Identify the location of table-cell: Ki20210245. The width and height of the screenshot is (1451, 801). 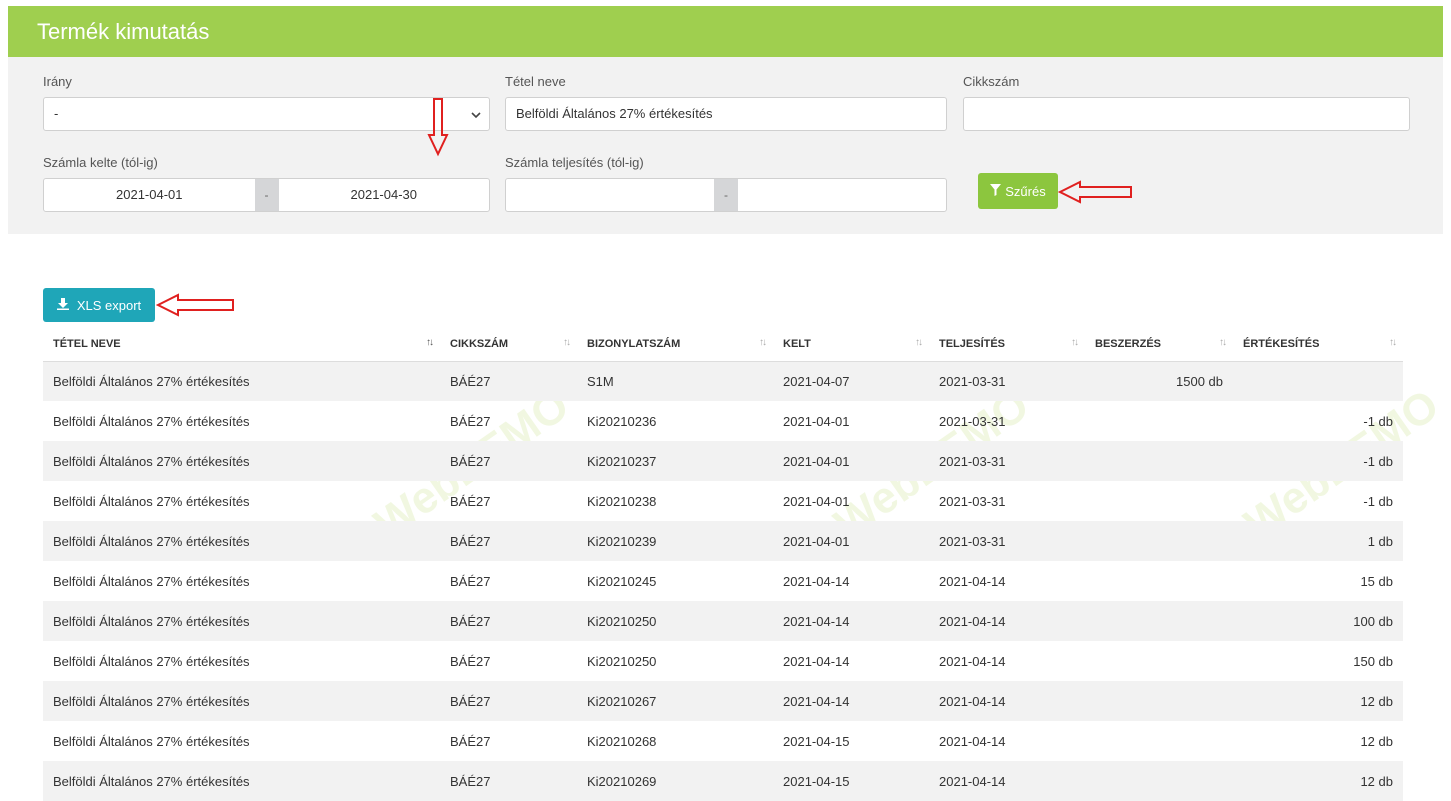
(622, 581).